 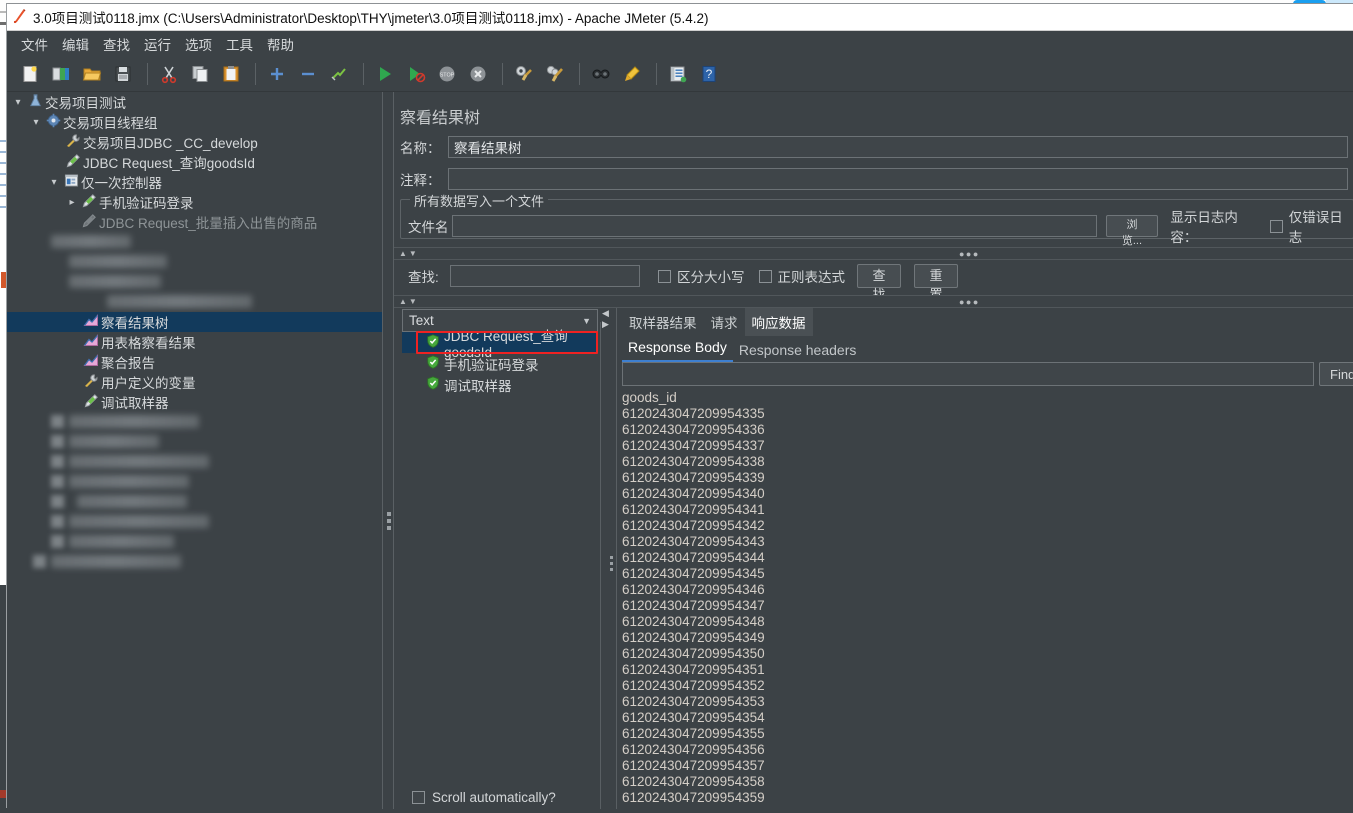 What do you see at coordinates (116, 44) in the screenshot?
I see `menu-item-search: 查找` at bounding box center [116, 44].